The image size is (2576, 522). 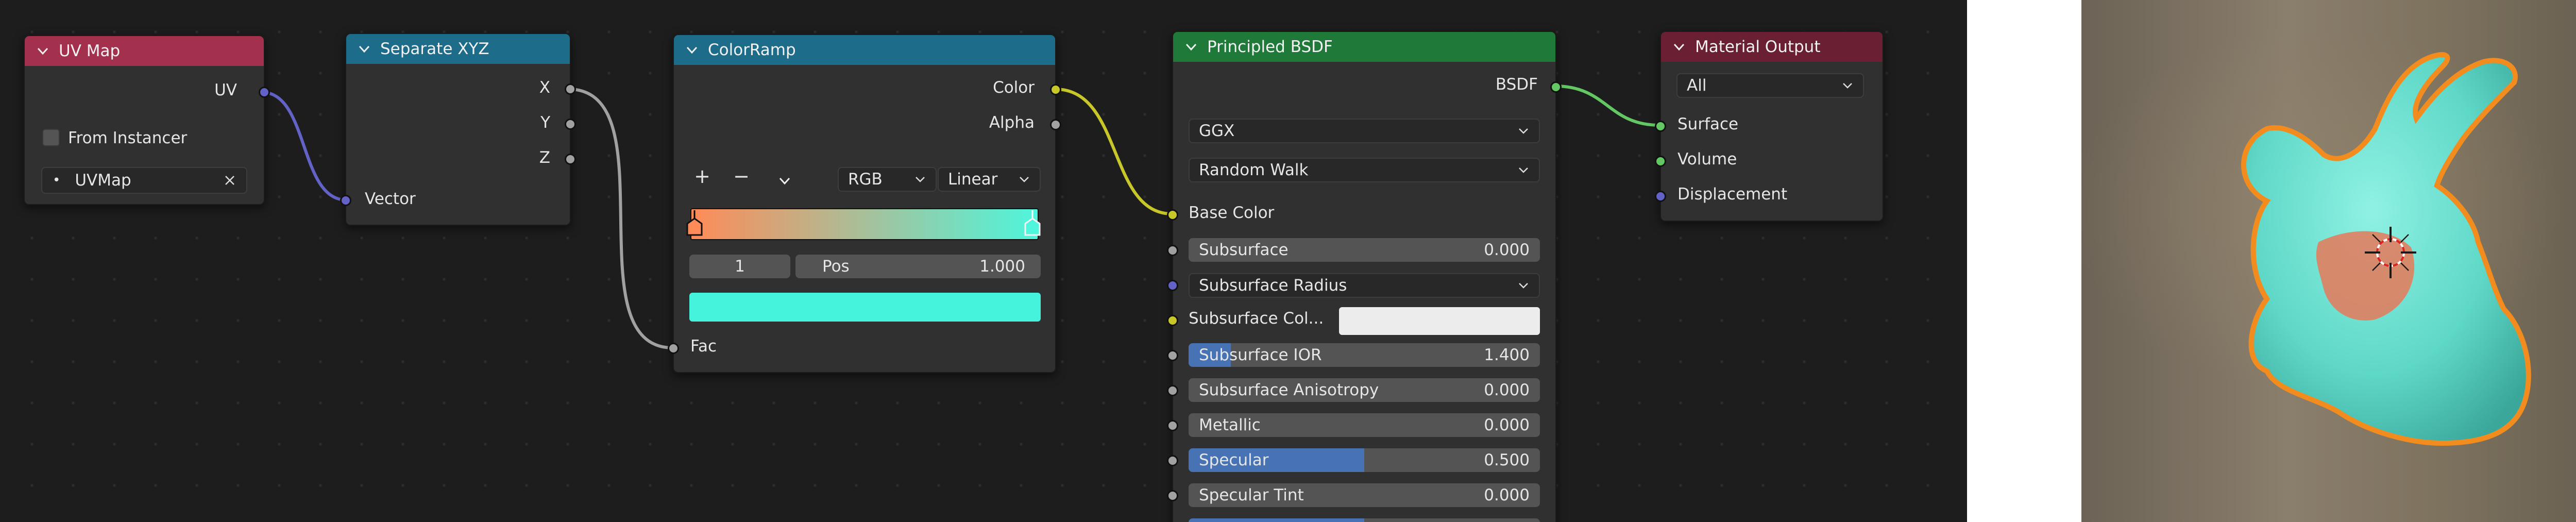 I want to click on target-dropdown: All, so click(x=1770, y=85).